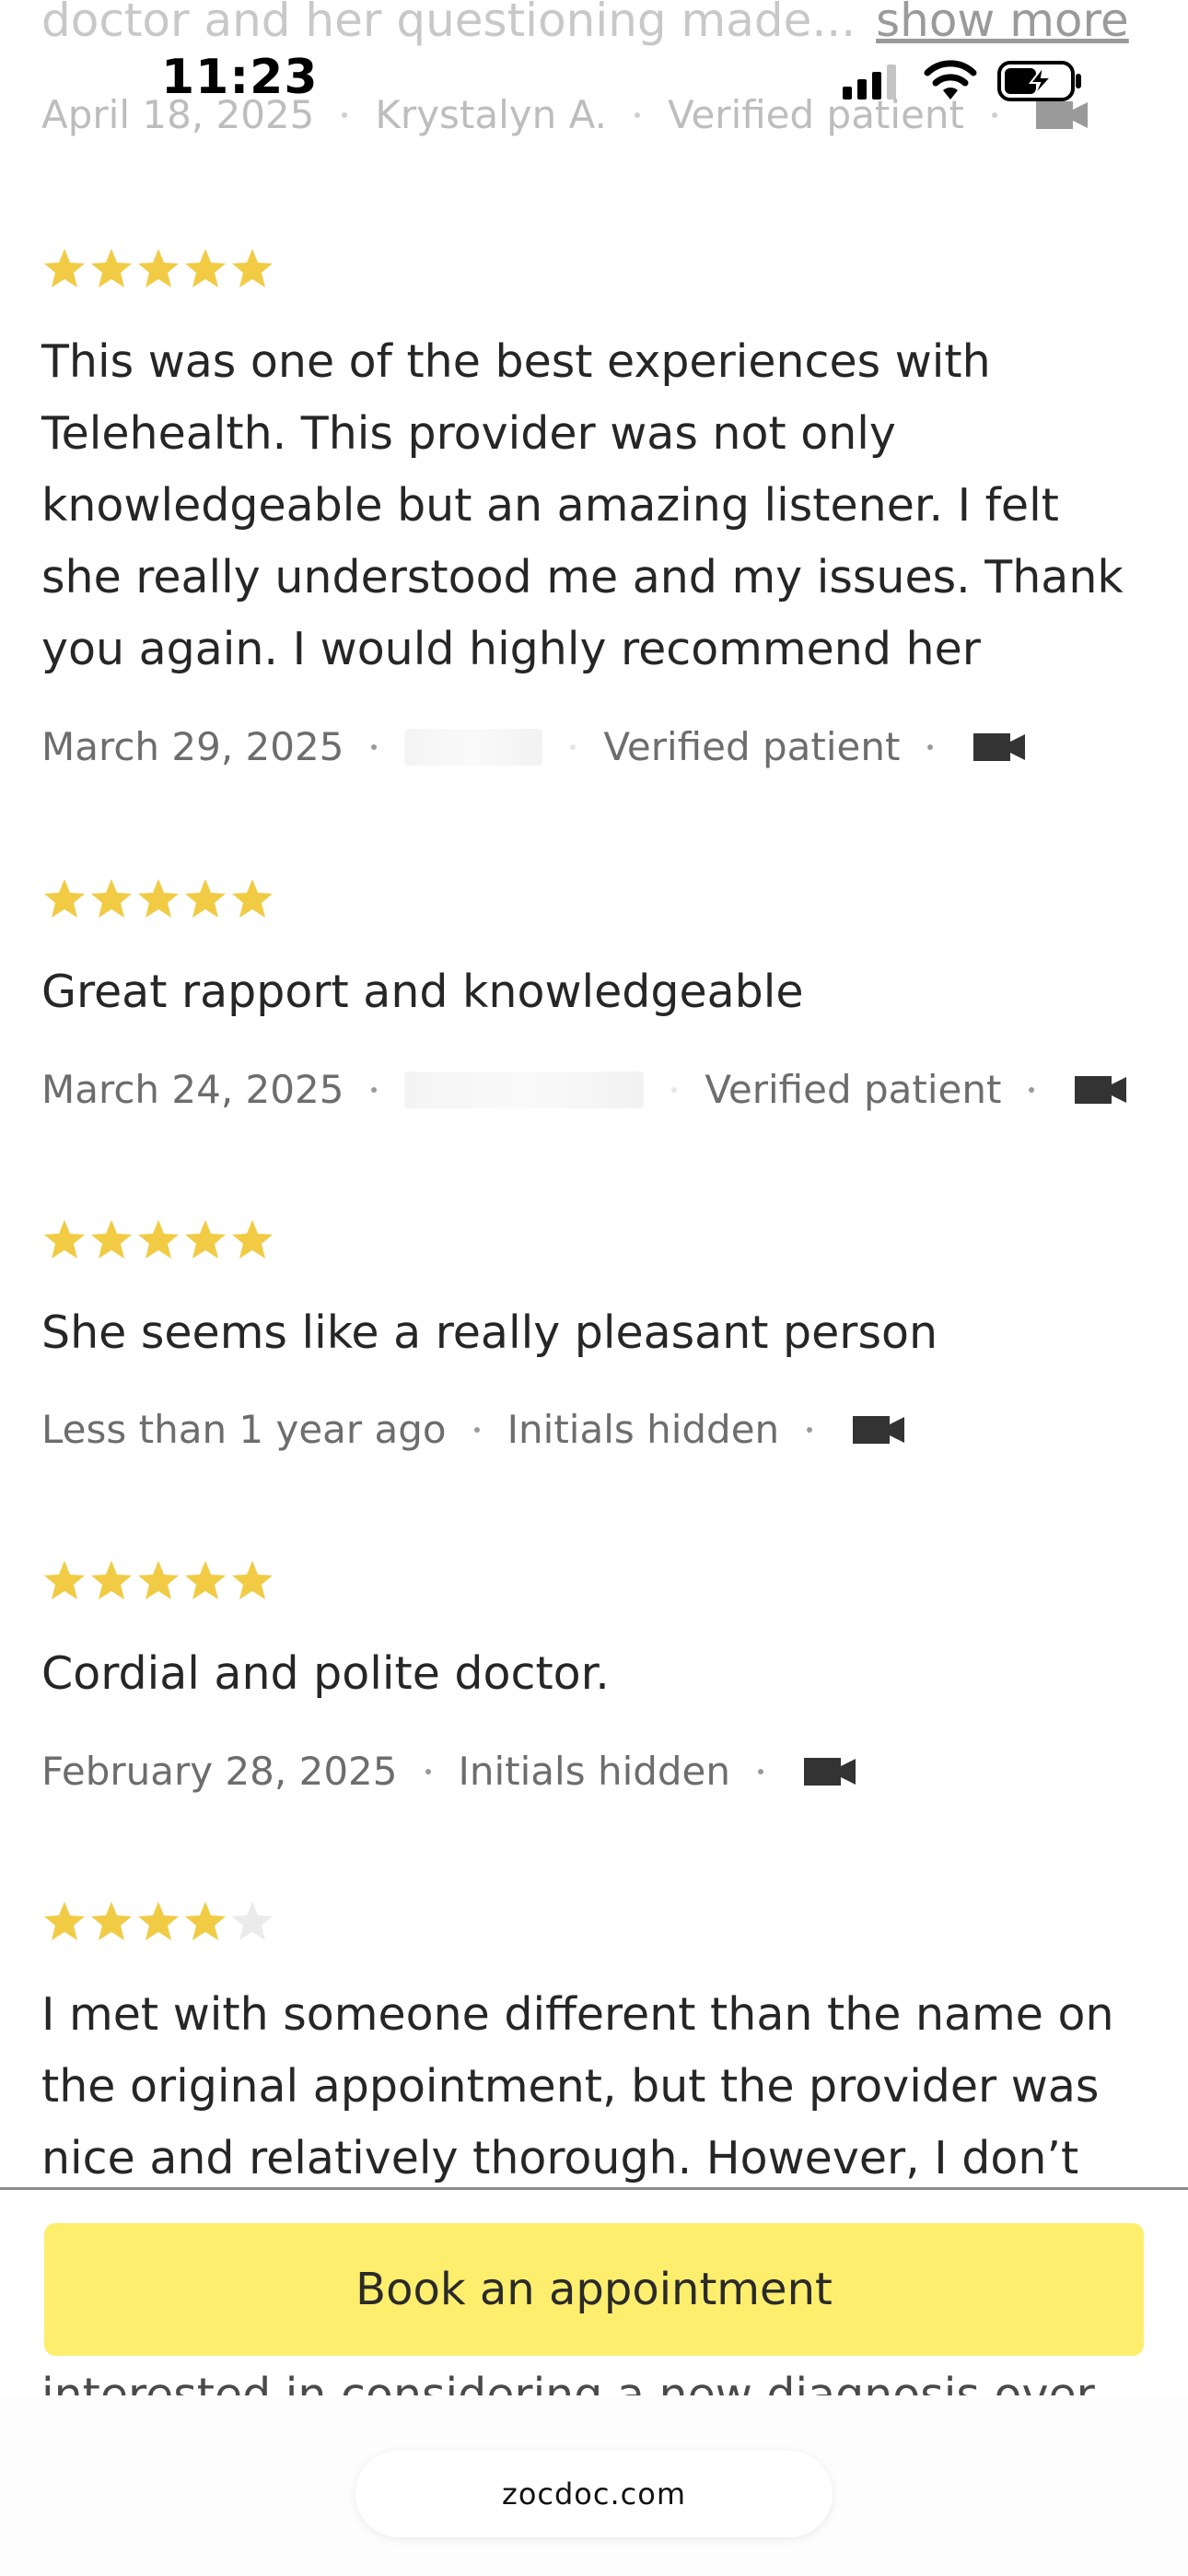 The height and width of the screenshot is (2576, 1188). What do you see at coordinates (491, 114) in the screenshot?
I see `review-author: Krystalyn A.` at bounding box center [491, 114].